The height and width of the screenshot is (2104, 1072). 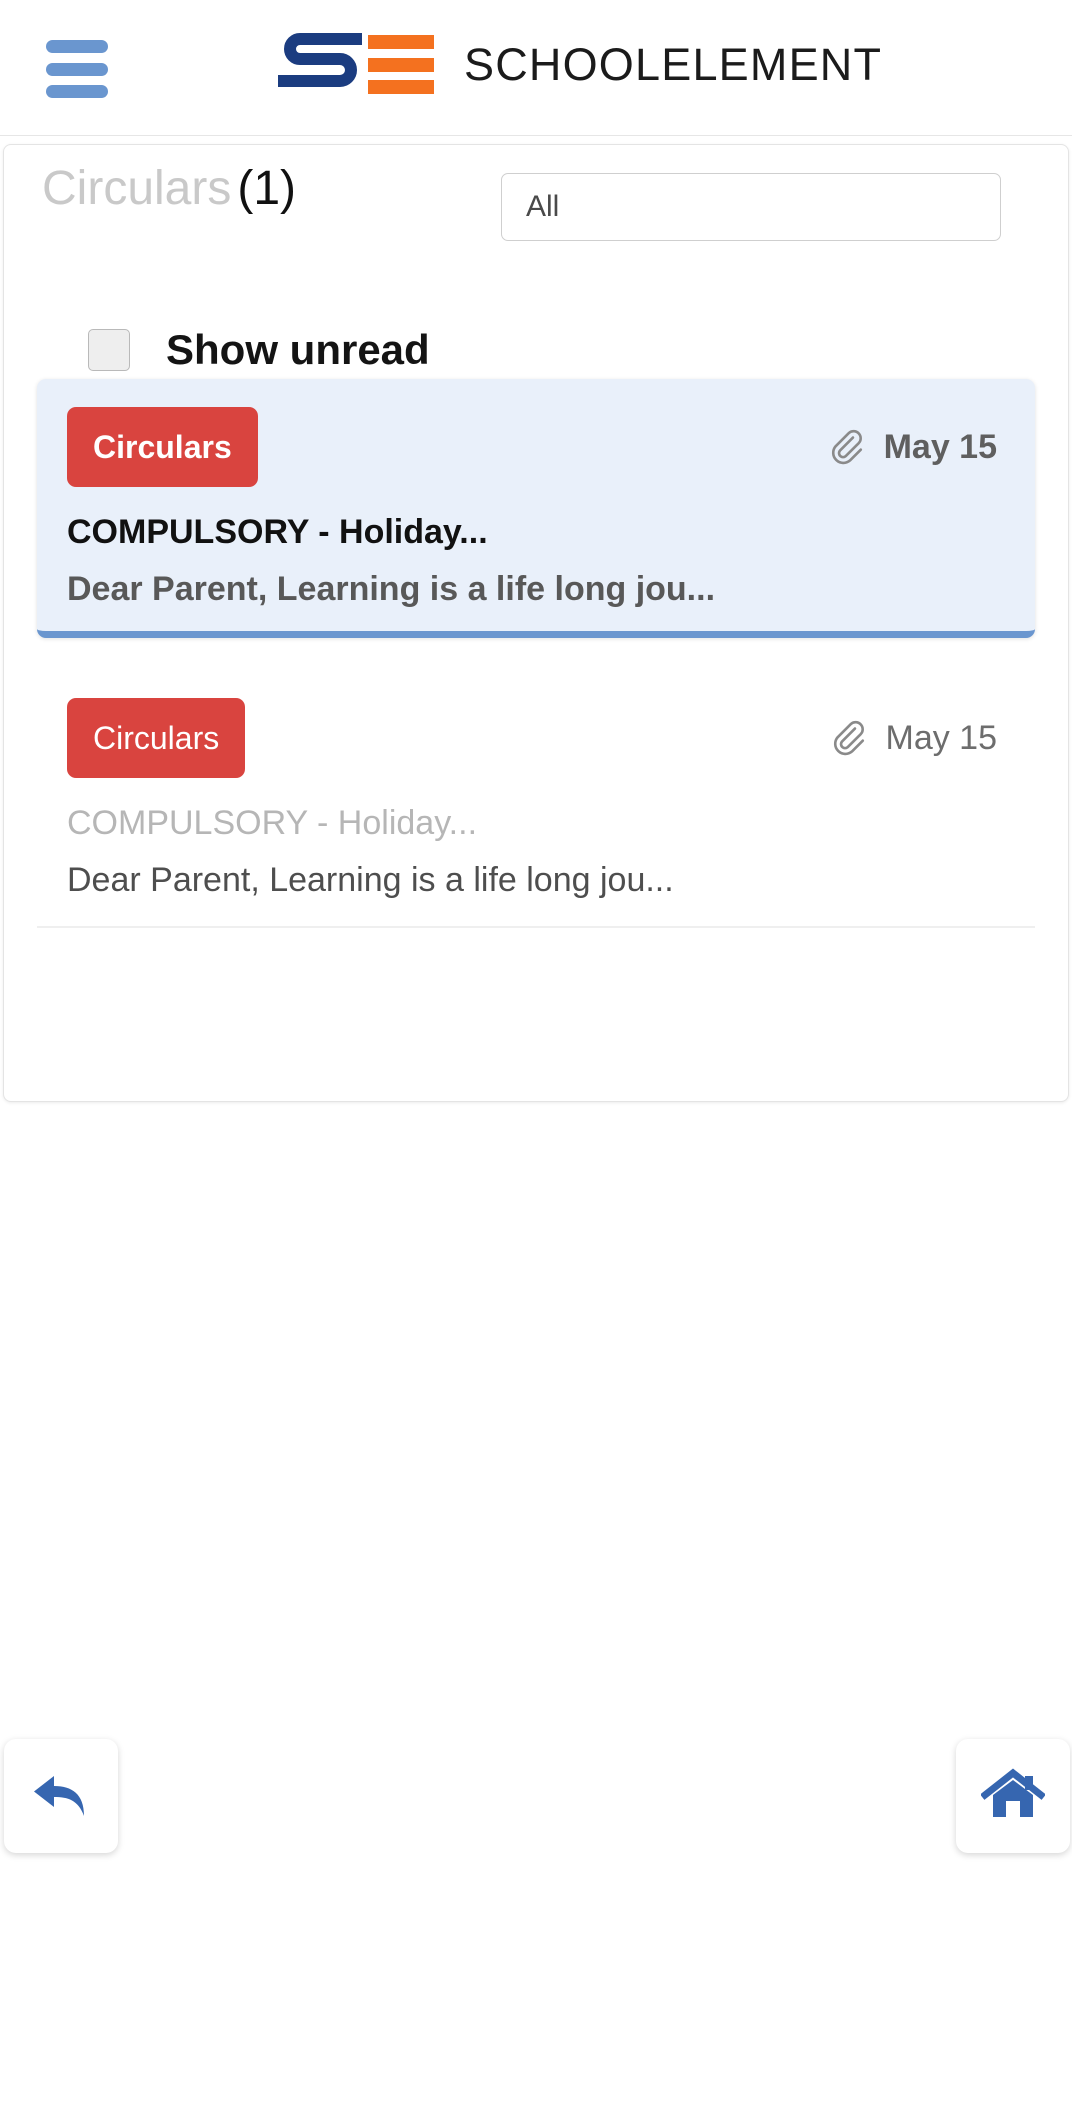 I want to click on page-title: Circulars (1), so click(x=169, y=189).